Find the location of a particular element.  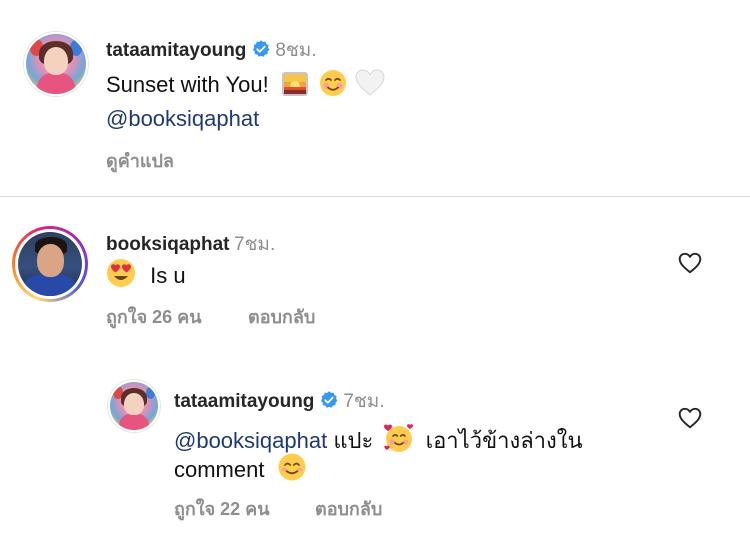

white-heart-emoji-icon is located at coordinates (370, 82).